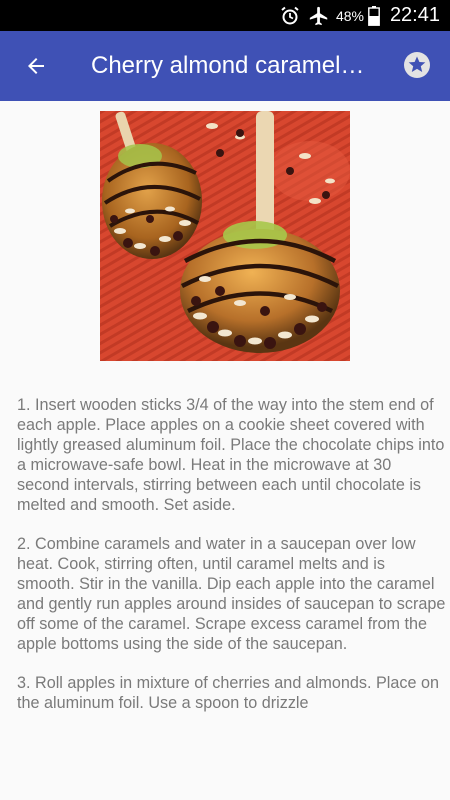  I want to click on alarm-icon, so click(290, 15).